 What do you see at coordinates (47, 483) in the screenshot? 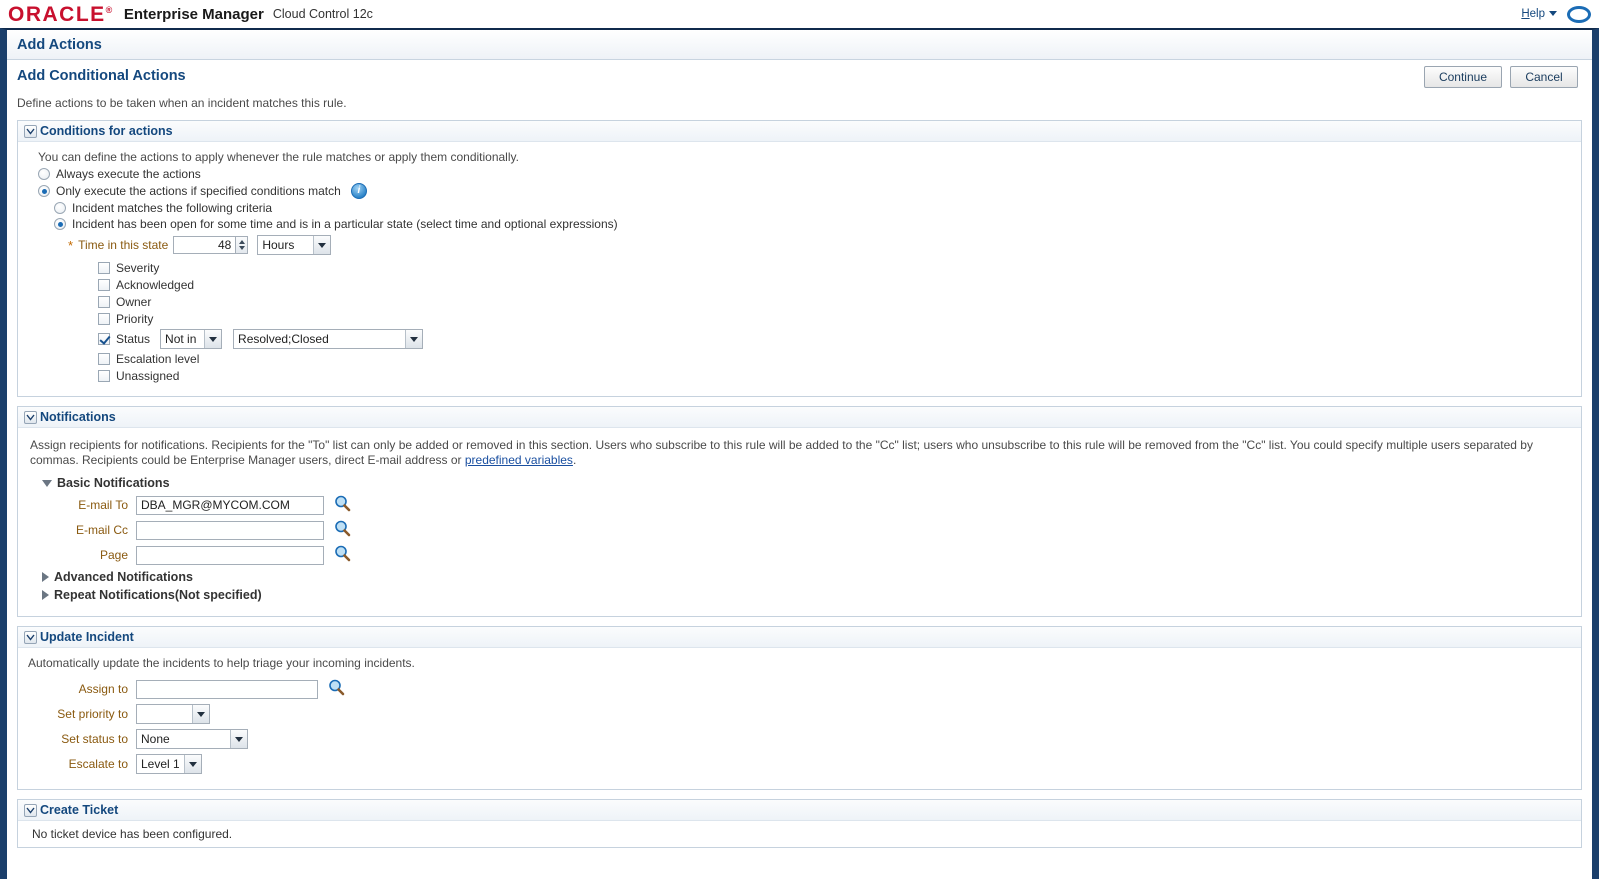
I see `triangle-down-icon` at bounding box center [47, 483].